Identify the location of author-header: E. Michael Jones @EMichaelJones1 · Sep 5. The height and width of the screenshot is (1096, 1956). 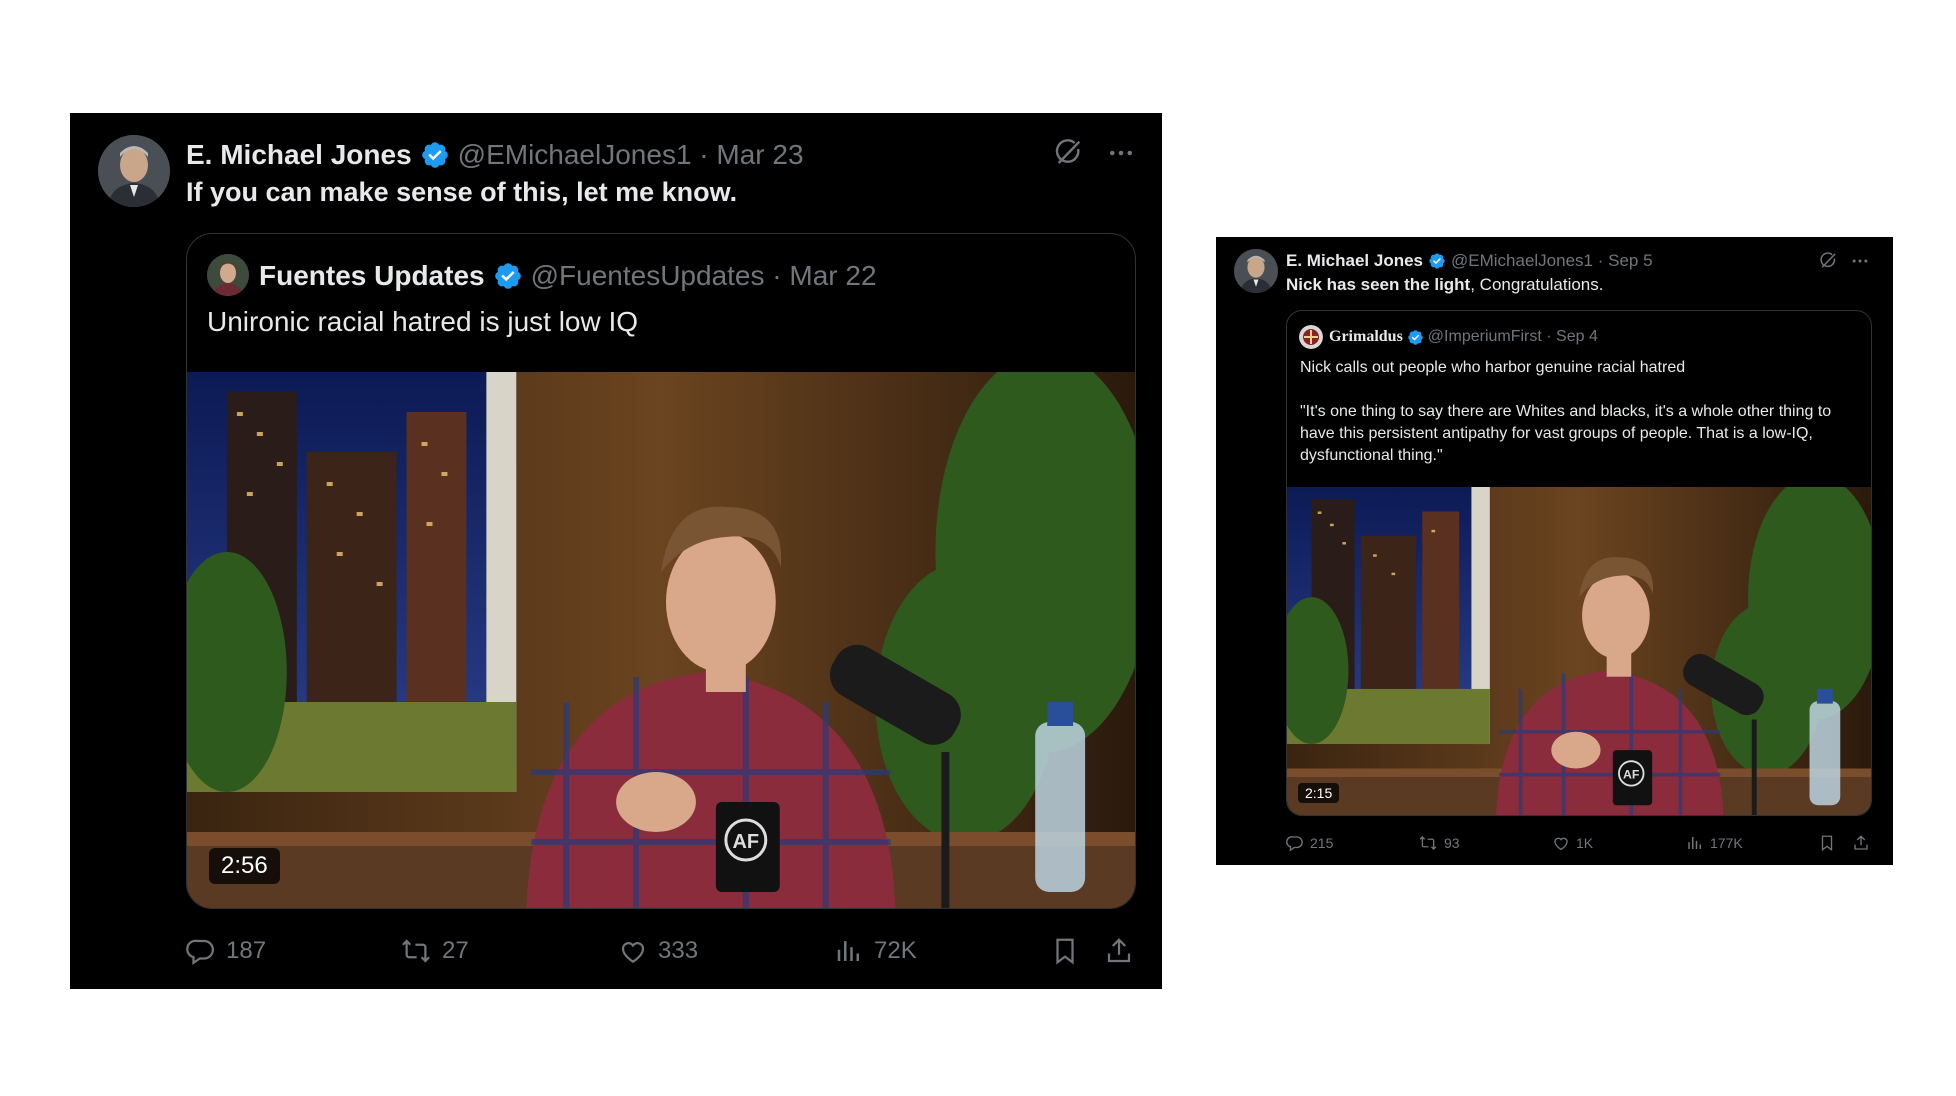
(1469, 261).